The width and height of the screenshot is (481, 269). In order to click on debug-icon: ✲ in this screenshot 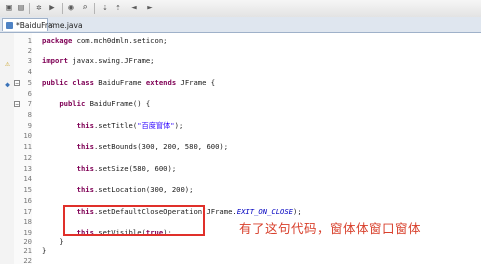, I will do `click(39, 8)`.